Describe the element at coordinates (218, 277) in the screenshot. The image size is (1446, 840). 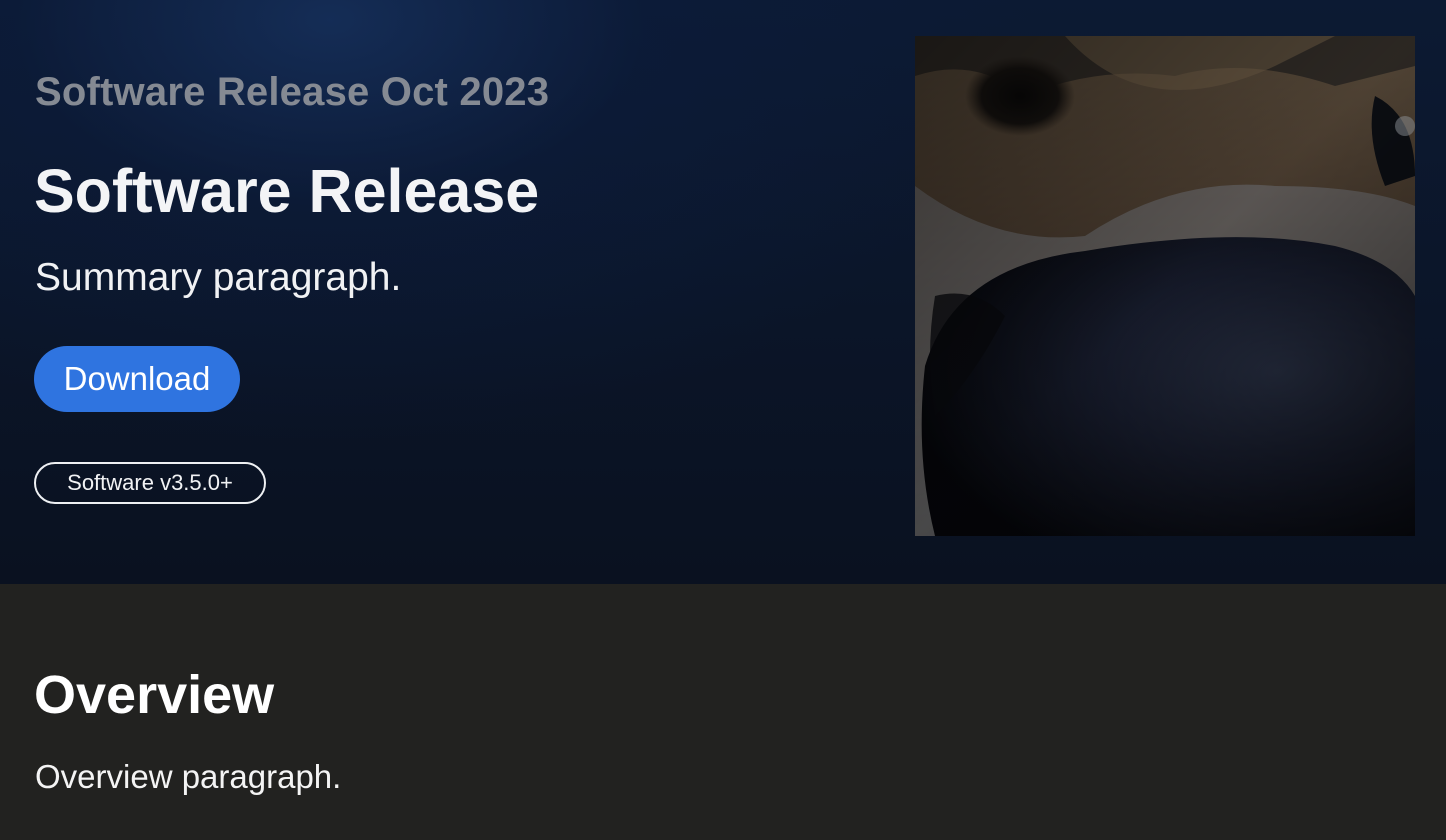
I see `summary-paragraph: Summary paragraph.` at that location.